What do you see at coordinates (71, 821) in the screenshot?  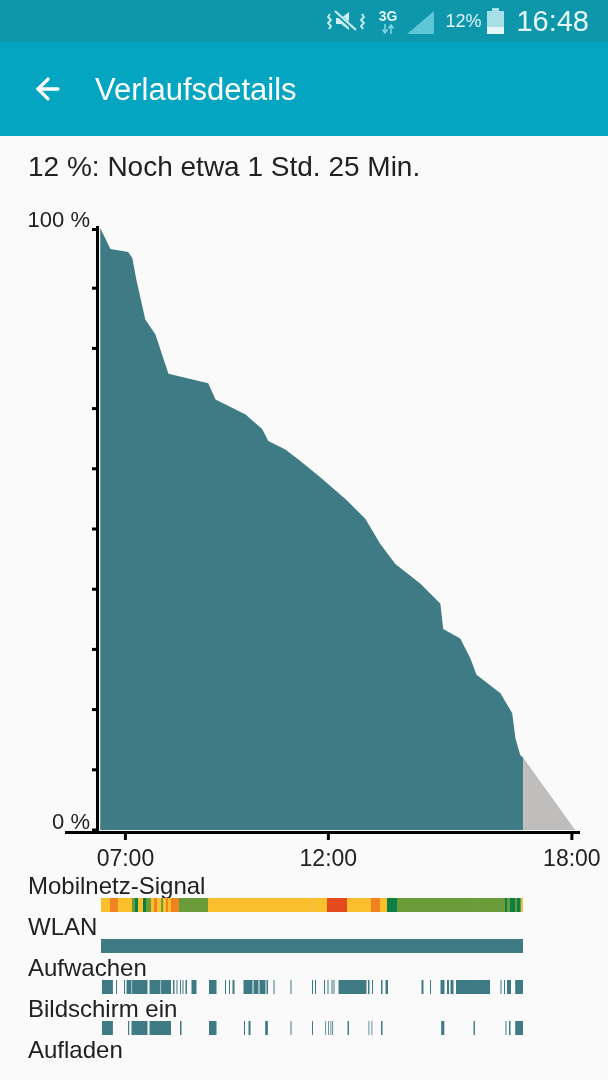 I see `y-axis-label: 0 %` at bounding box center [71, 821].